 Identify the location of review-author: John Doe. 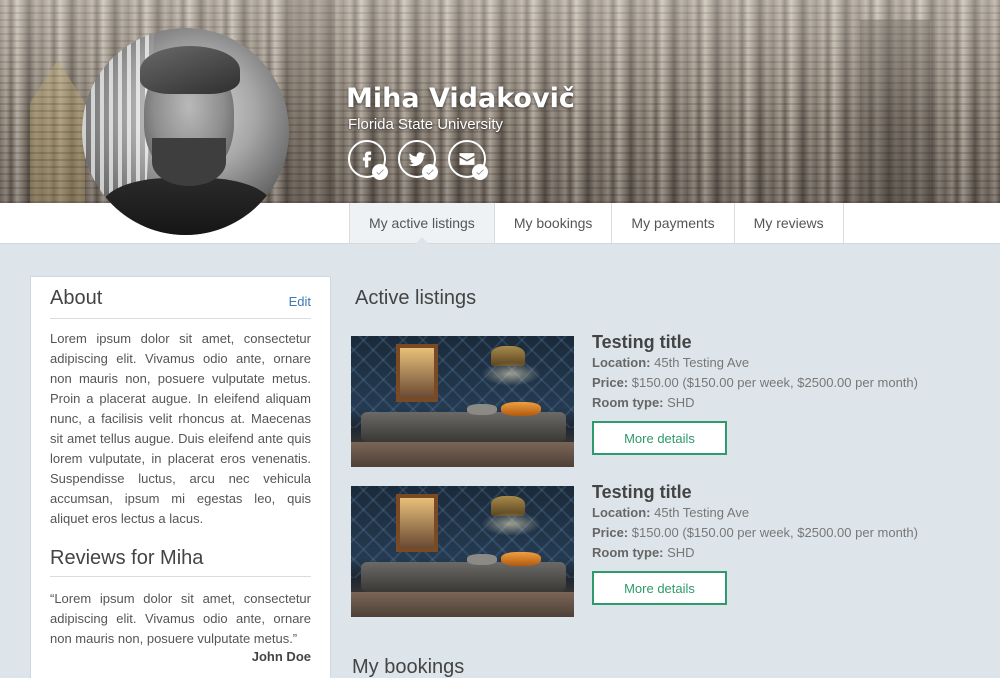
(281, 656).